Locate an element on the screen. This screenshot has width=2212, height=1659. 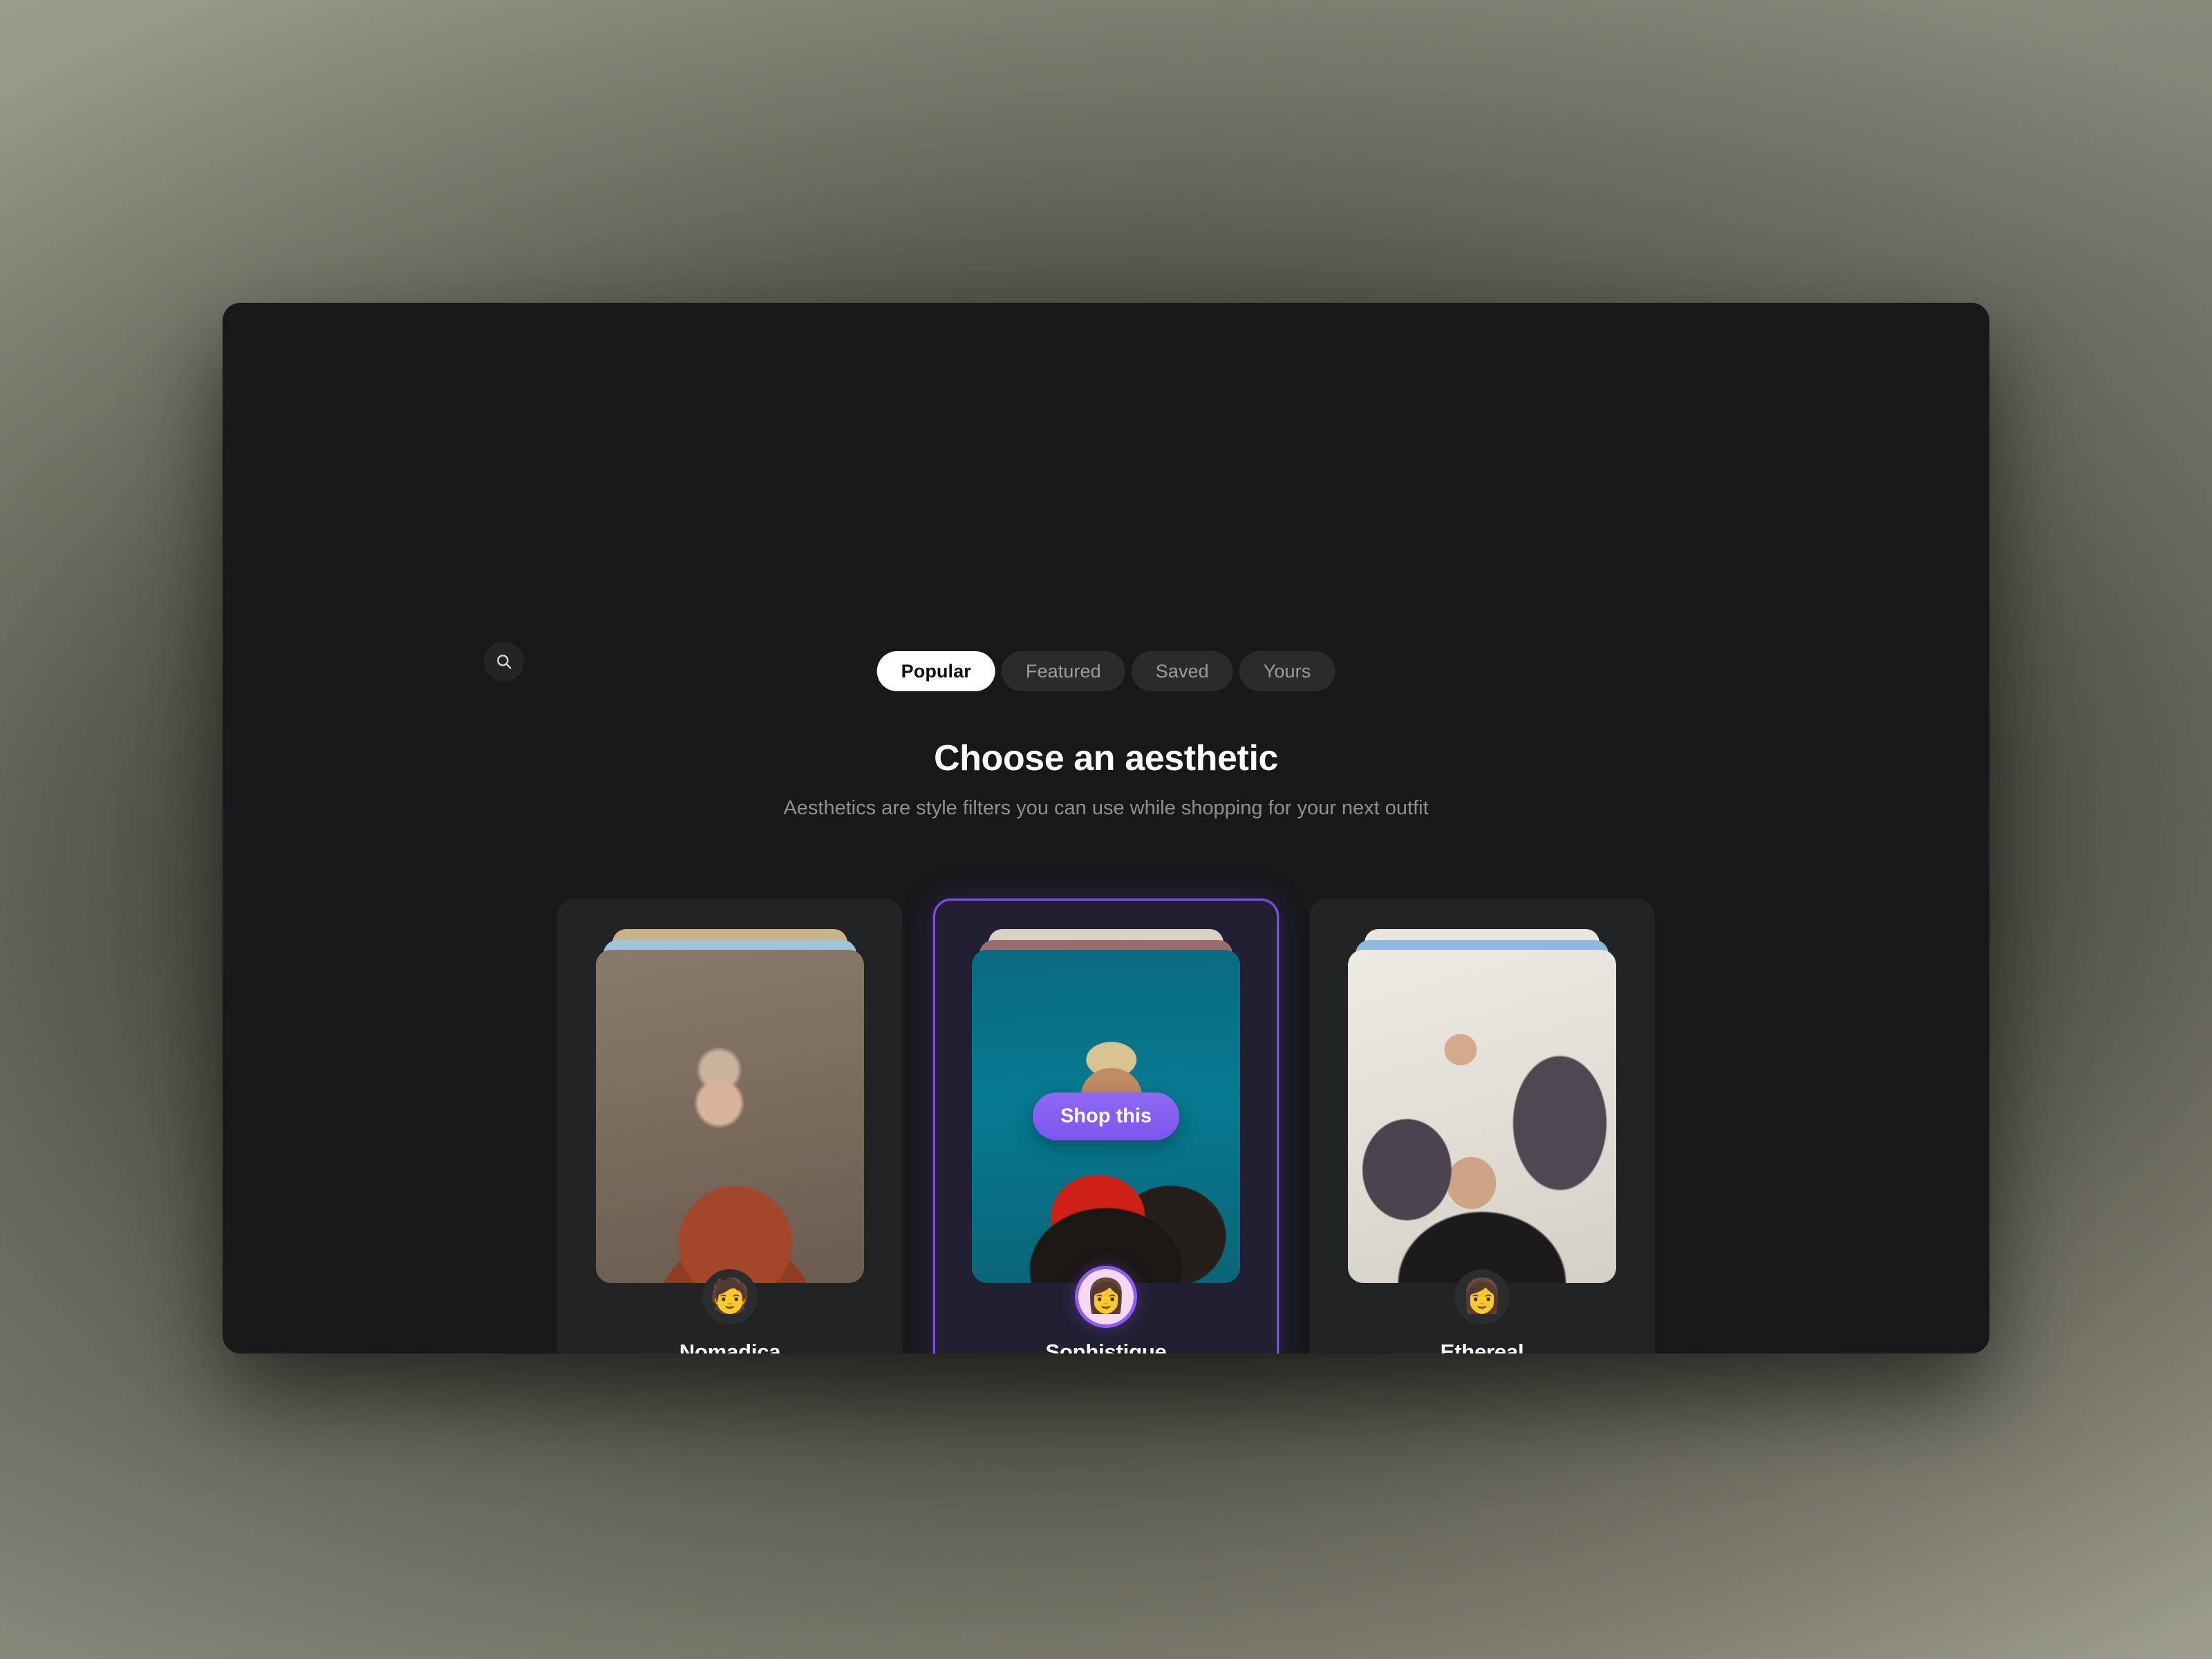
photo-stack: Shop this is located at coordinates (1106, 1106).